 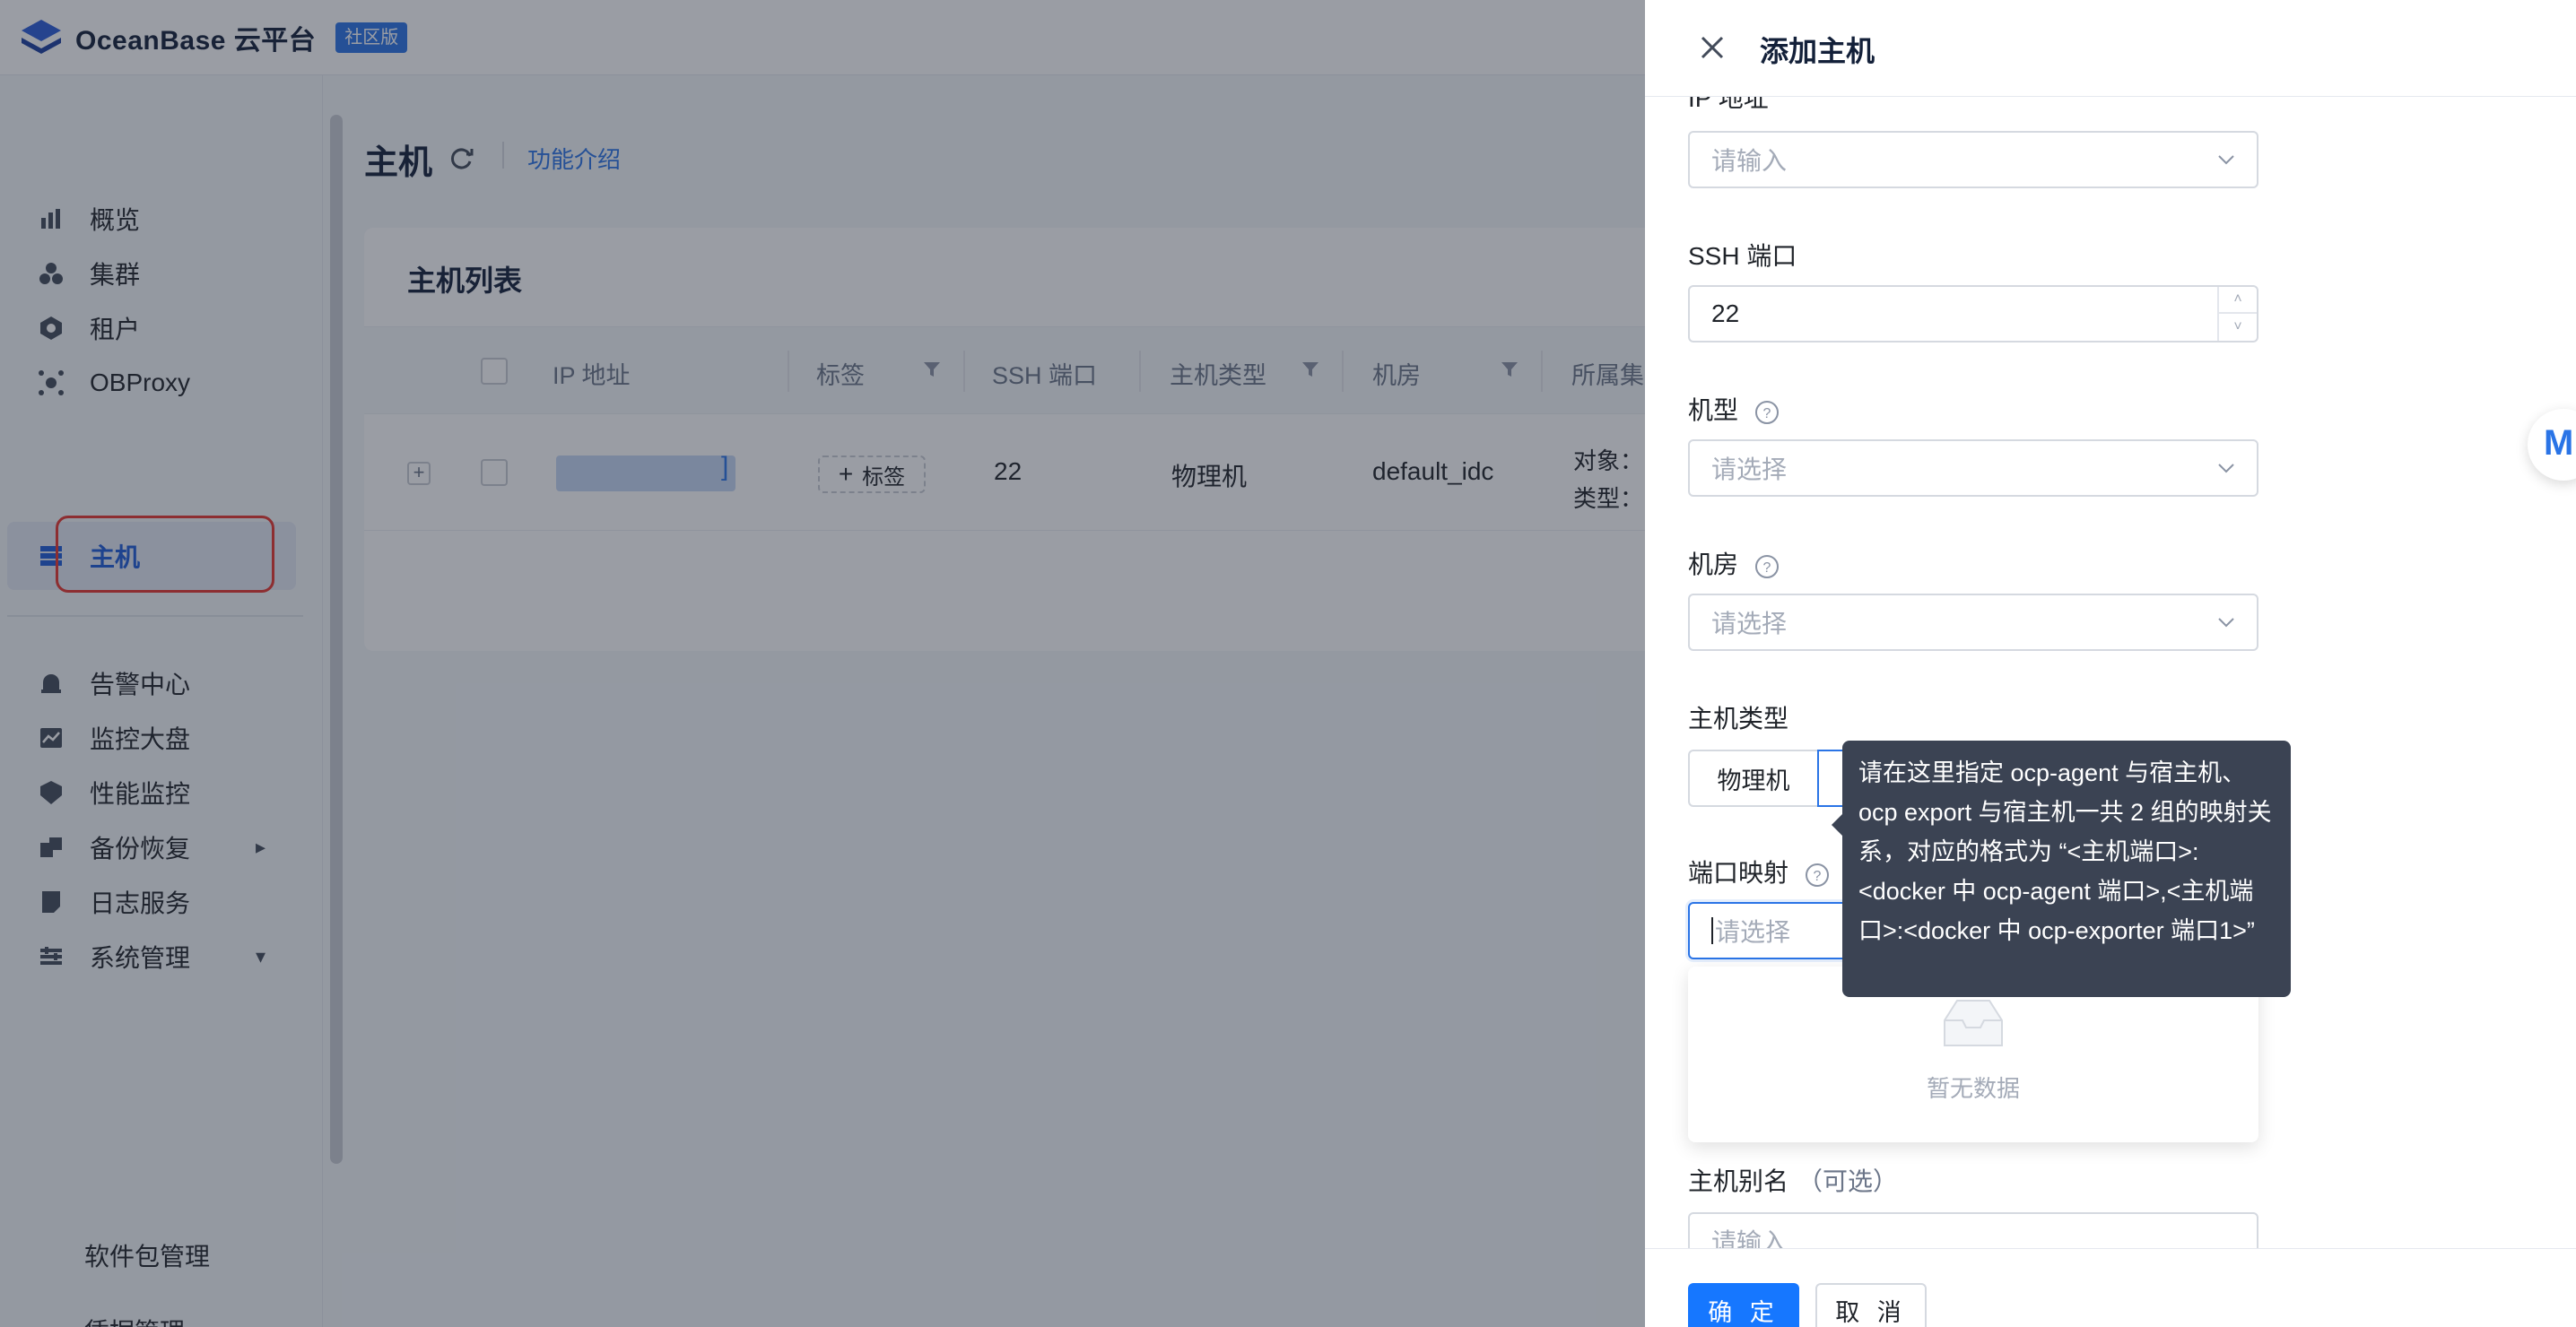 What do you see at coordinates (1973, 623) in the screenshot?
I see `idc-select: 请选择` at bounding box center [1973, 623].